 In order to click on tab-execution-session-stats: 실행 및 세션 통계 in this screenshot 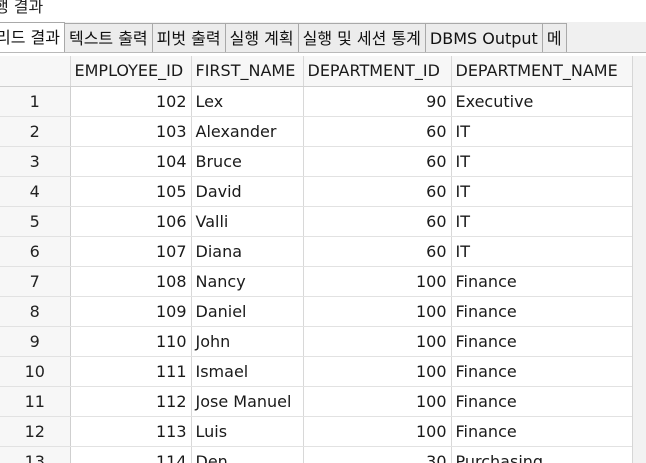, I will do `click(361, 37)`.